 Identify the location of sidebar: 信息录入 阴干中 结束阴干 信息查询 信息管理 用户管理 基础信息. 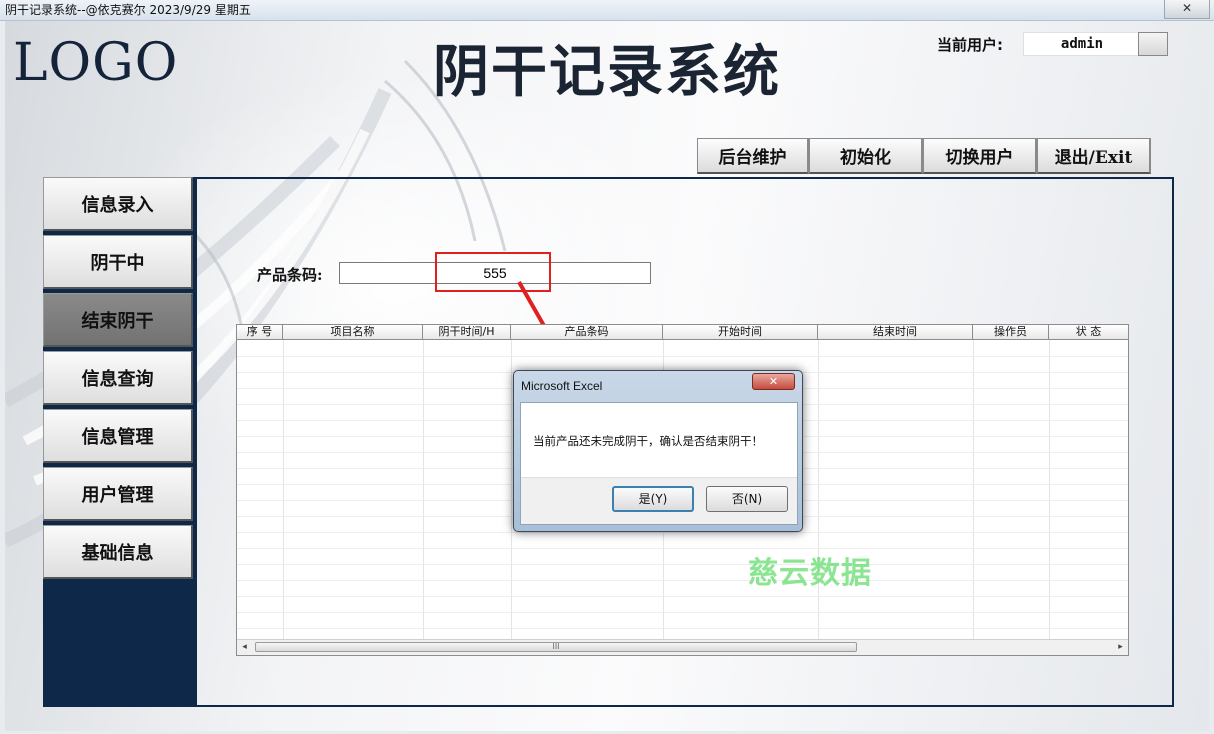
(119, 442).